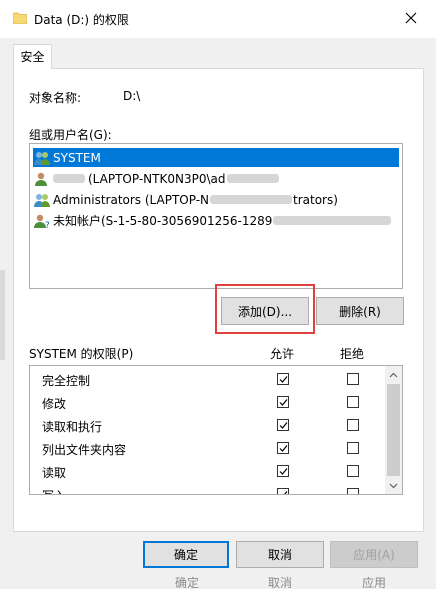 Image resolution: width=436 pixels, height=591 pixels. What do you see at coordinates (315, 199) in the screenshot?
I see `list-item-suffix: trators)` at bounding box center [315, 199].